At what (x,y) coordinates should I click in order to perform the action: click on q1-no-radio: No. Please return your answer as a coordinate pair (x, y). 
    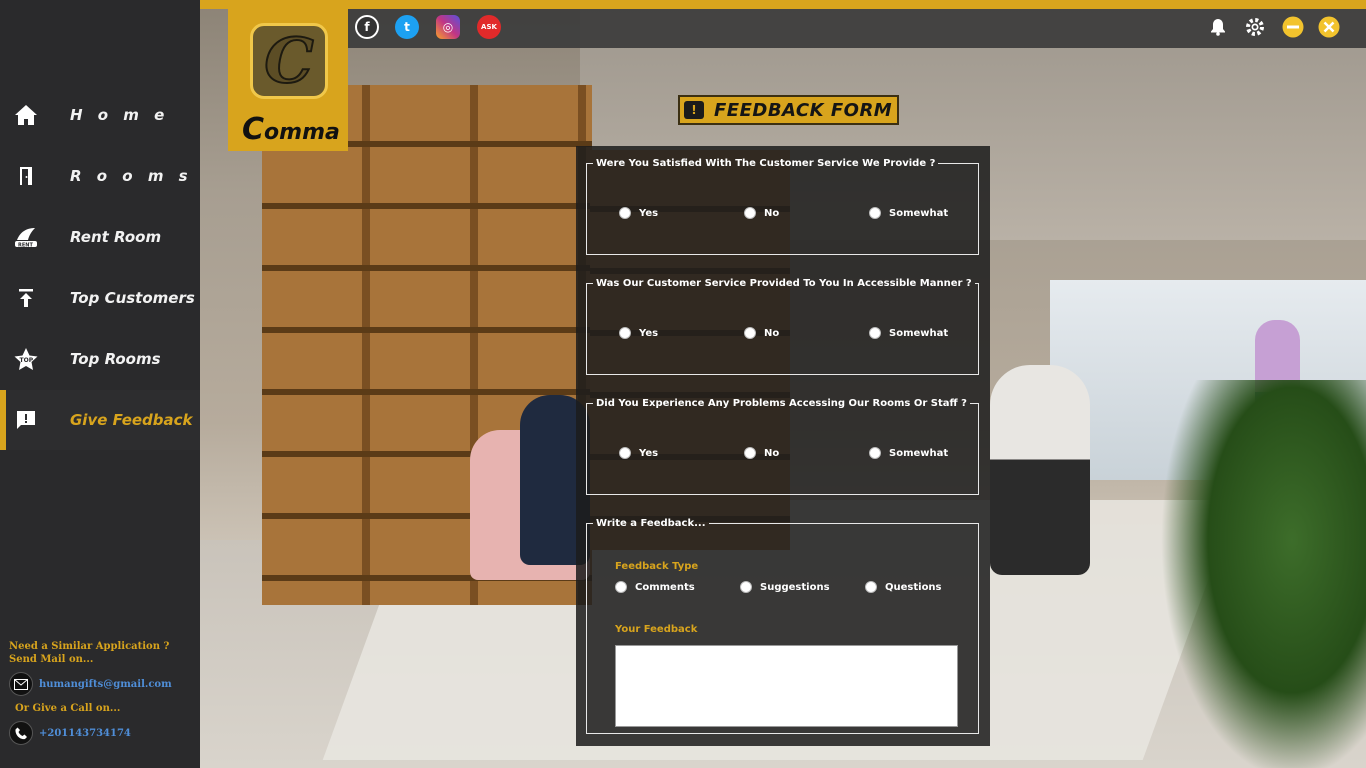
    Looking at the image, I should click on (761, 213).